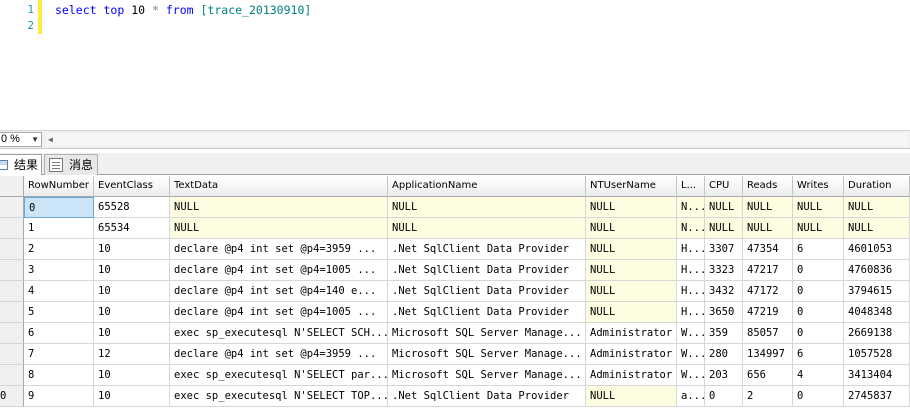  What do you see at coordinates (132, 186) in the screenshot?
I see `column-header: EventClass` at bounding box center [132, 186].